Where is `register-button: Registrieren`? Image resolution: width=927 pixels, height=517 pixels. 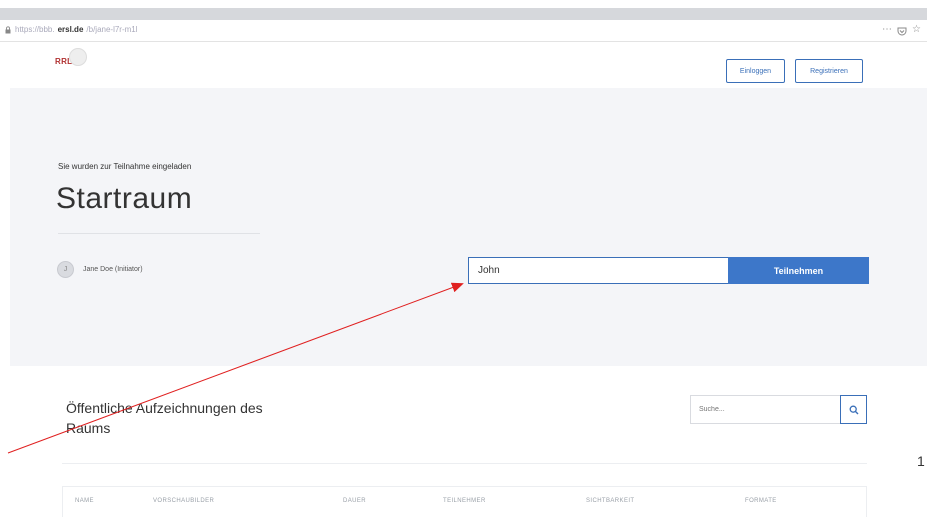
register-button: Registrieren is located at coordinates (829, 71).